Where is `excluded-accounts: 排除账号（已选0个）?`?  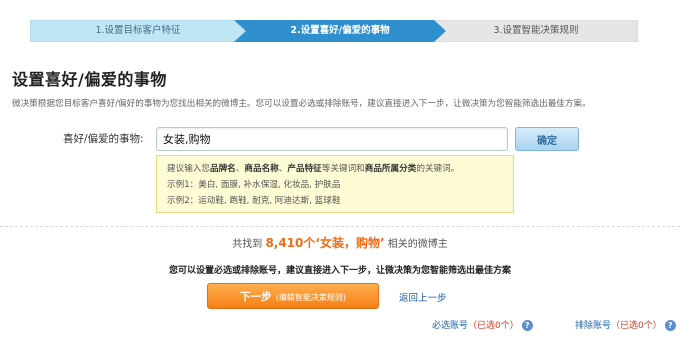 excluded-accounts: 排除账号（已选0个）? is located at coordinates (625, 324).